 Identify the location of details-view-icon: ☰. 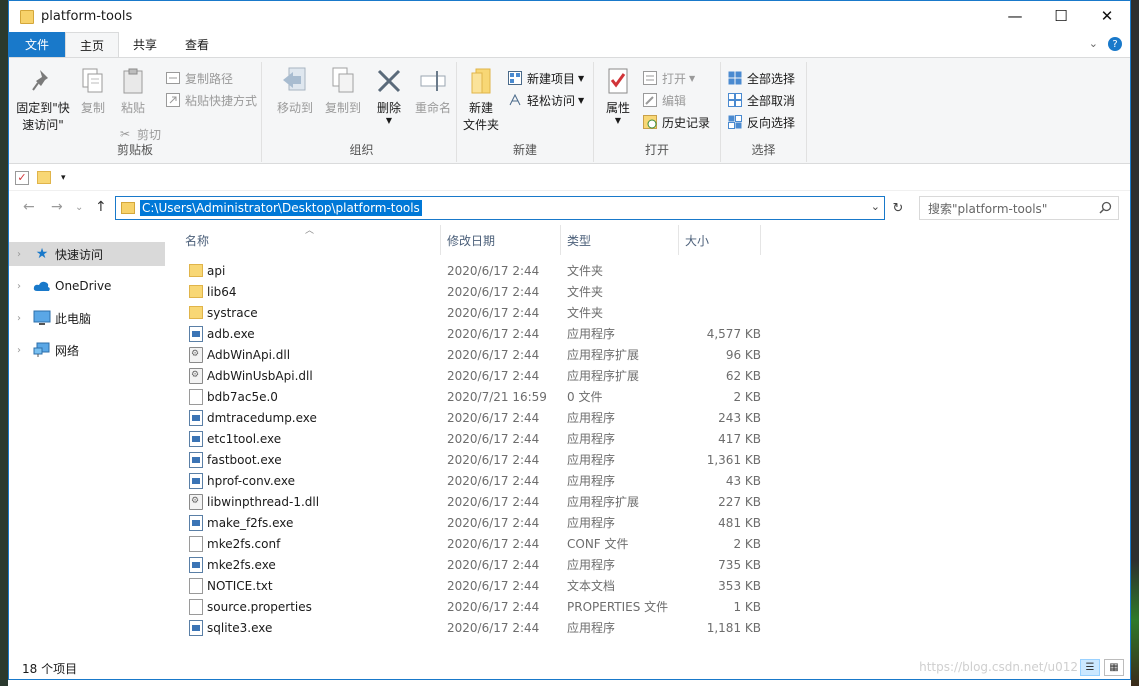
(1090, 667).